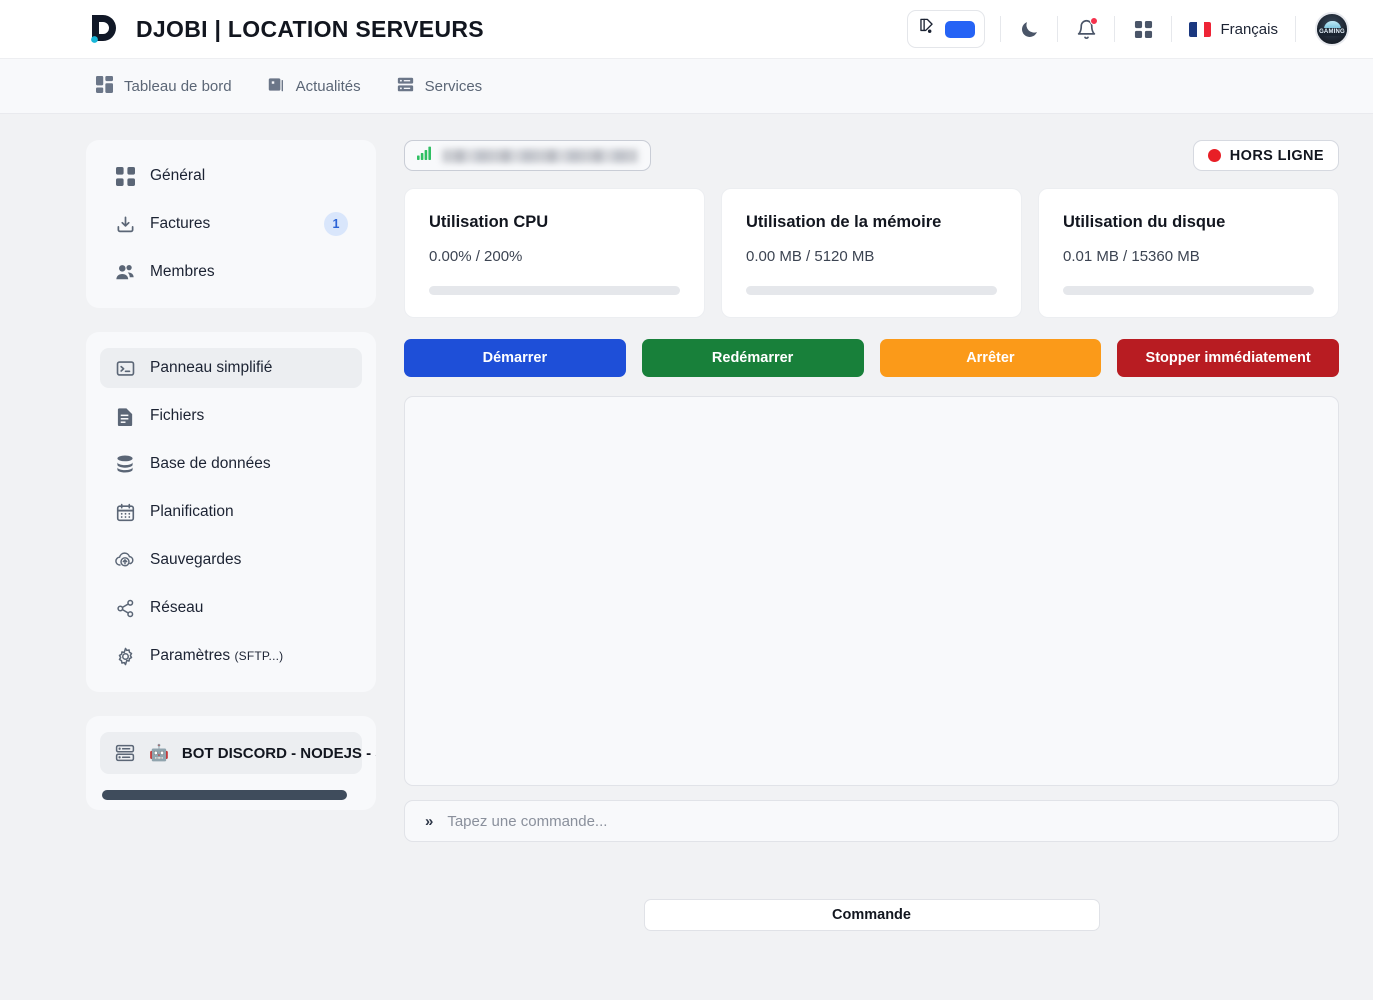 This screenshot has height=1000, width=1373. What do you see at coordinates (1143, 29) in the screenshot?
I see `apps-grid-button` at bounding box center [1143, 29].